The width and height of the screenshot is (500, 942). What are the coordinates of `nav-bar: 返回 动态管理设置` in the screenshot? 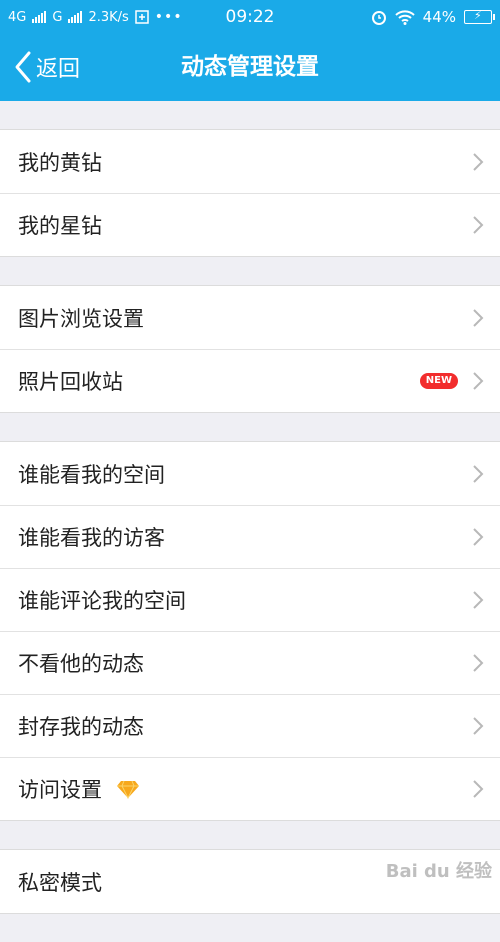 It's located at (250, 67).